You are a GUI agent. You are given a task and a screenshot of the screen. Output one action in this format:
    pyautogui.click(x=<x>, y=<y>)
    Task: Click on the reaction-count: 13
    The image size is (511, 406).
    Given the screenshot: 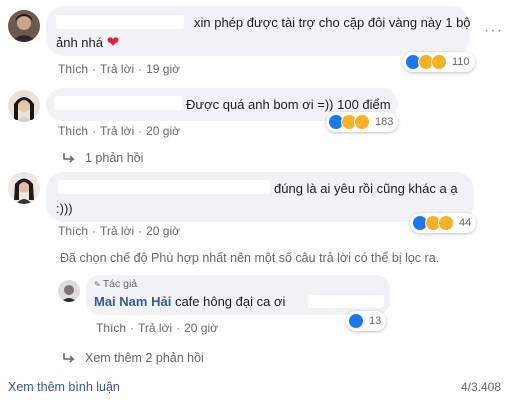 What is the action you would take?
    pyautogui.click(x=375, y=321)
    